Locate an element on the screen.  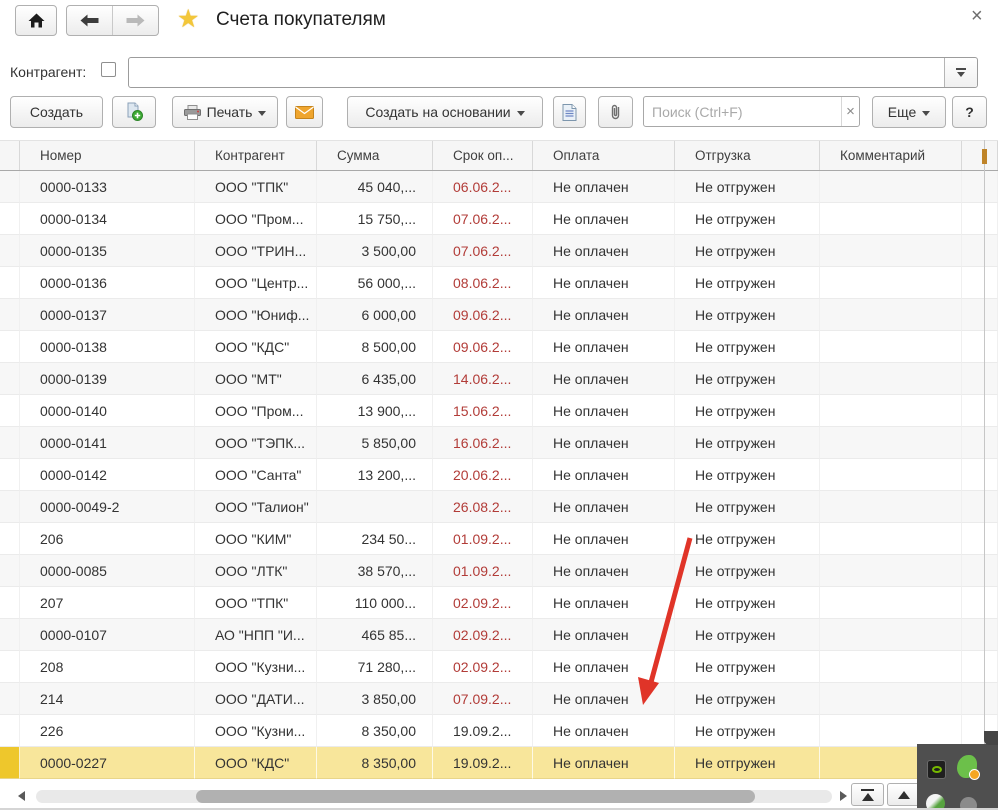
counterparty-checkbox is located at coordinates (108, 69).